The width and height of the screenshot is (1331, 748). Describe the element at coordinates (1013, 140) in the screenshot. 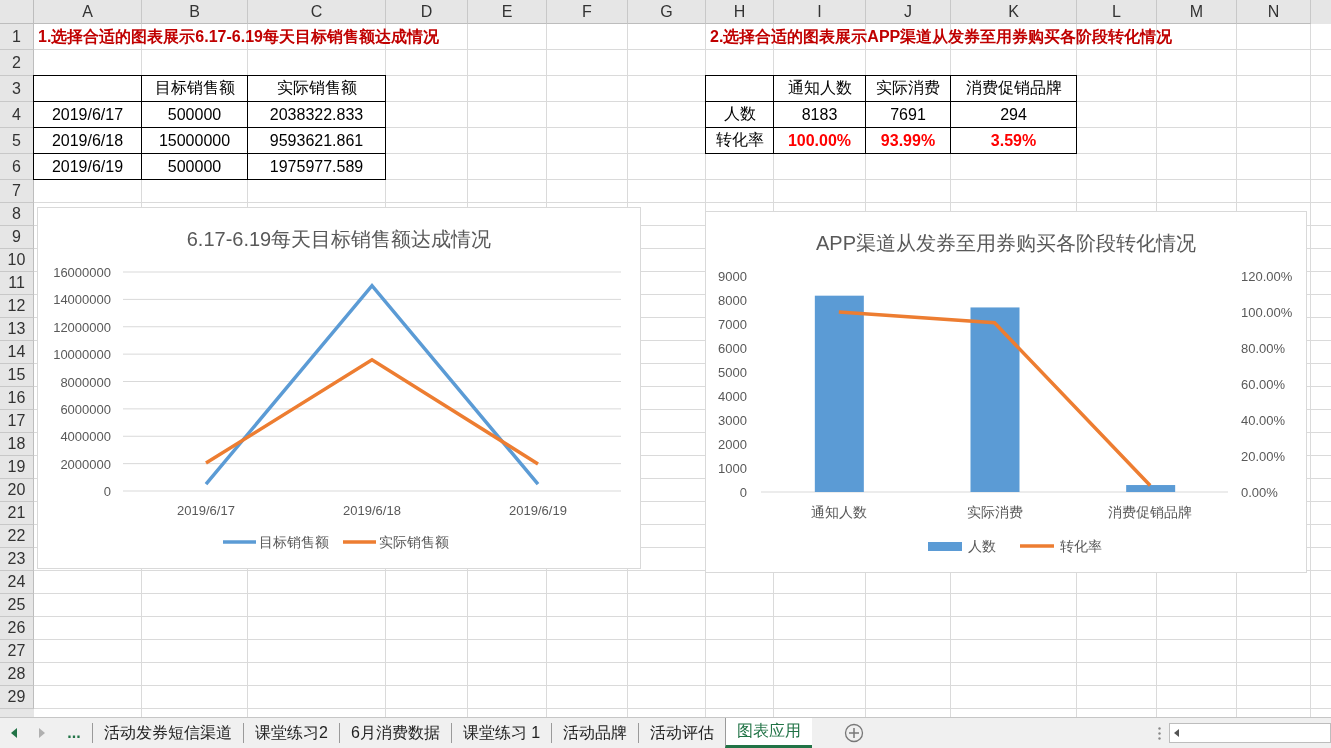

I see `table-cell: 3.59%` at that location.